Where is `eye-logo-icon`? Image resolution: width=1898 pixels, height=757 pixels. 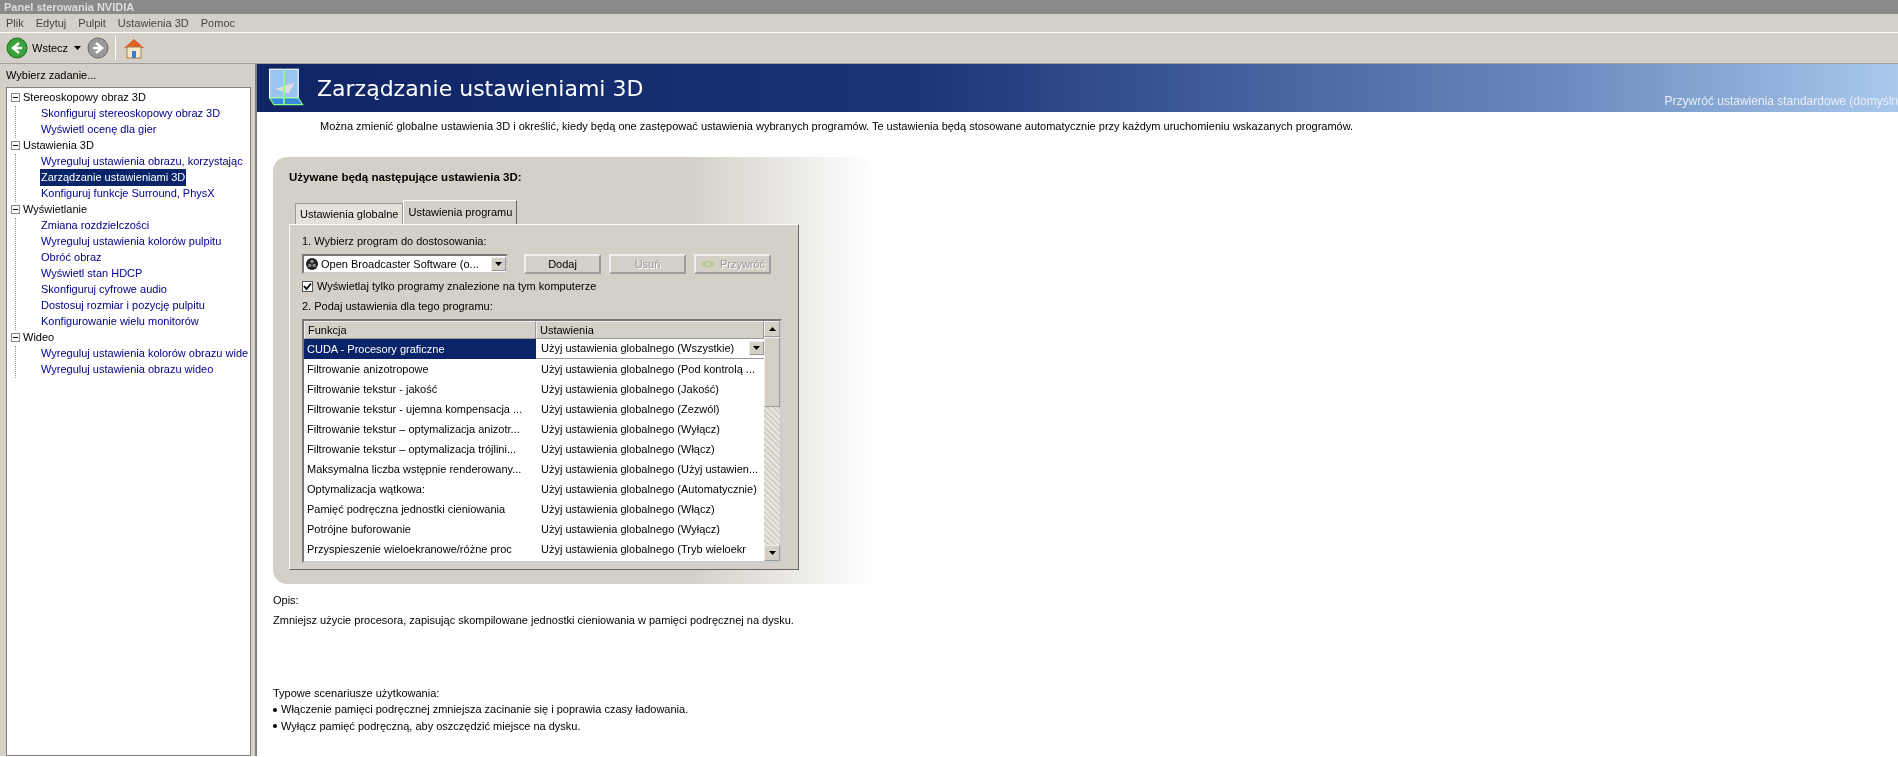
eye-logo-icon is located at coordinates (707, 263).